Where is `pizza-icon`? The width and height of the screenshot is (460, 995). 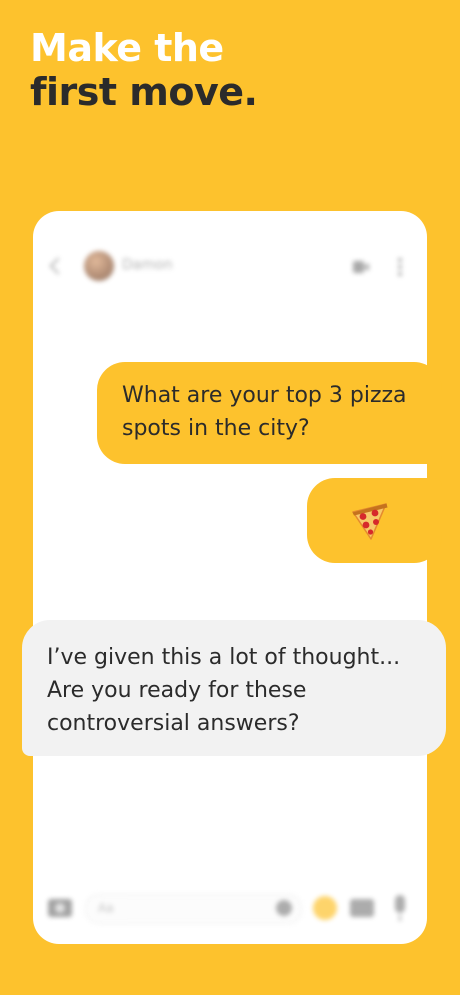
pizza-icon is located at coordinates (370, 521).